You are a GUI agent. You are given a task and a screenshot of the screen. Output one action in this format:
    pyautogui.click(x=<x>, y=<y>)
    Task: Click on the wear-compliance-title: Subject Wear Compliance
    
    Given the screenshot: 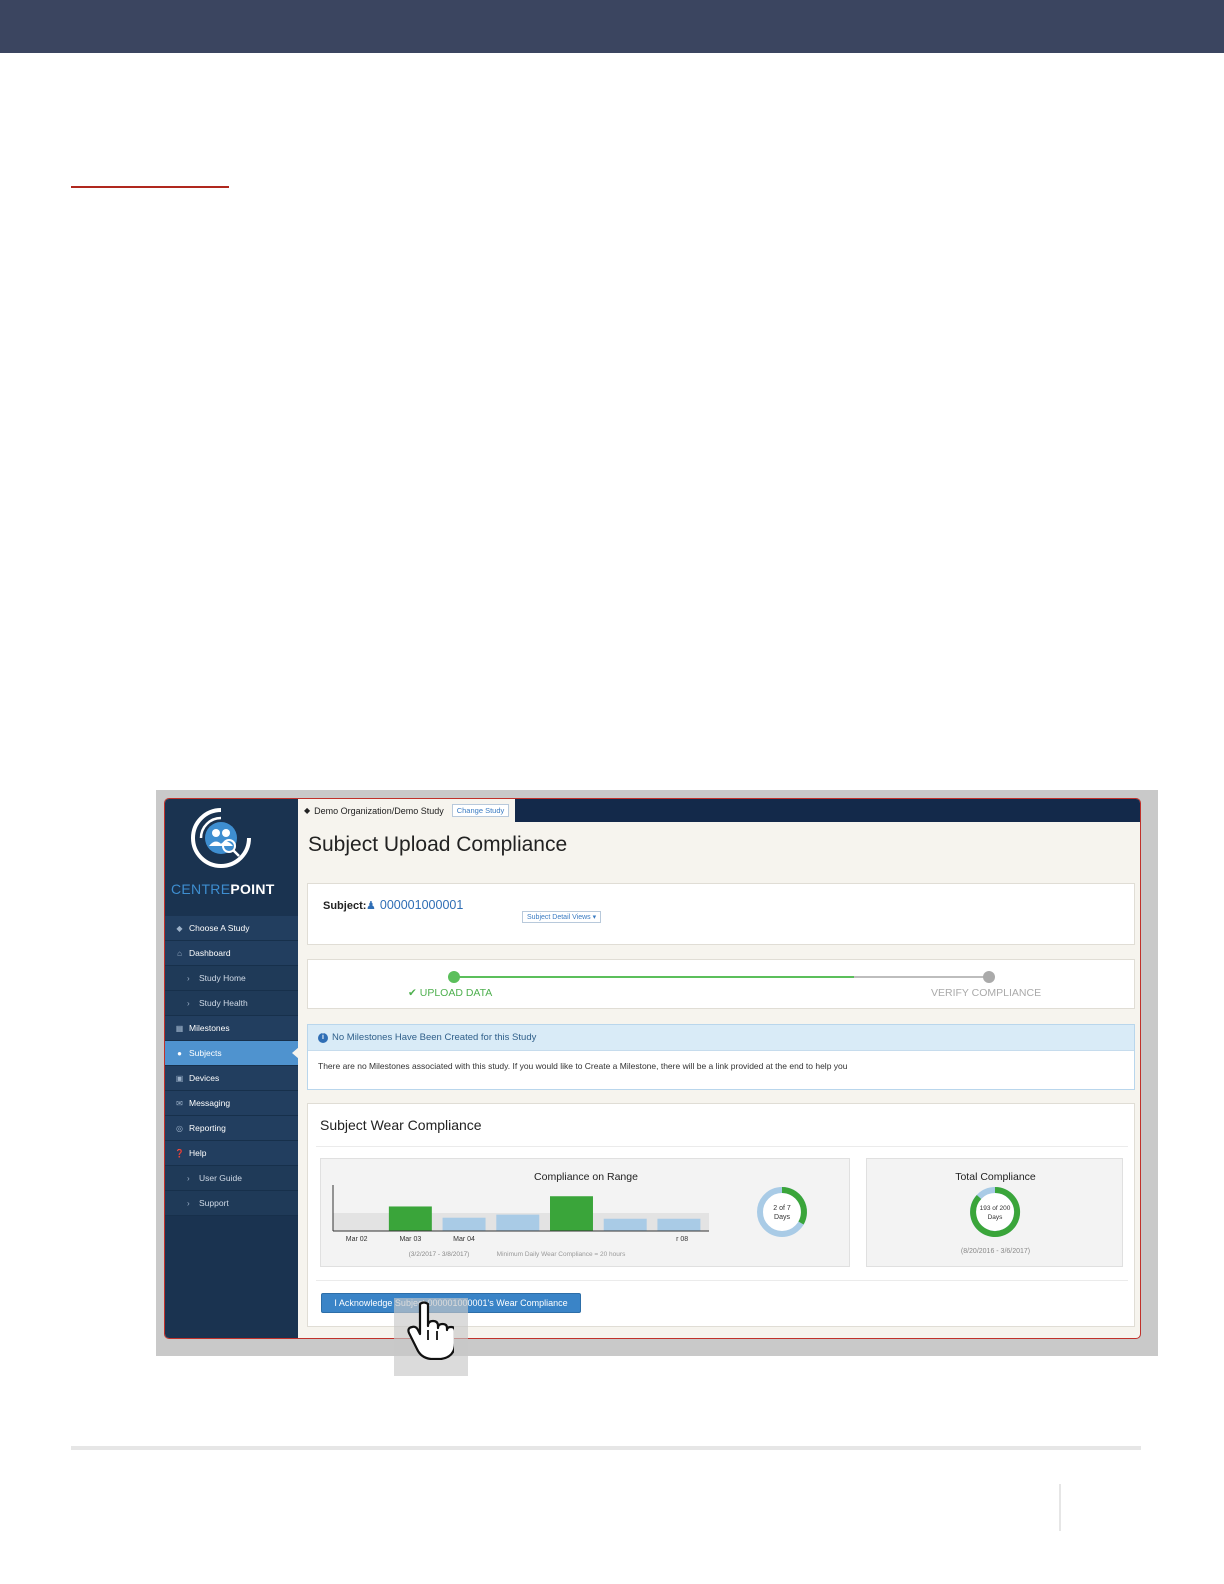 What is the action you would take?
    pyautogui.click(x=401, y=1125)
    